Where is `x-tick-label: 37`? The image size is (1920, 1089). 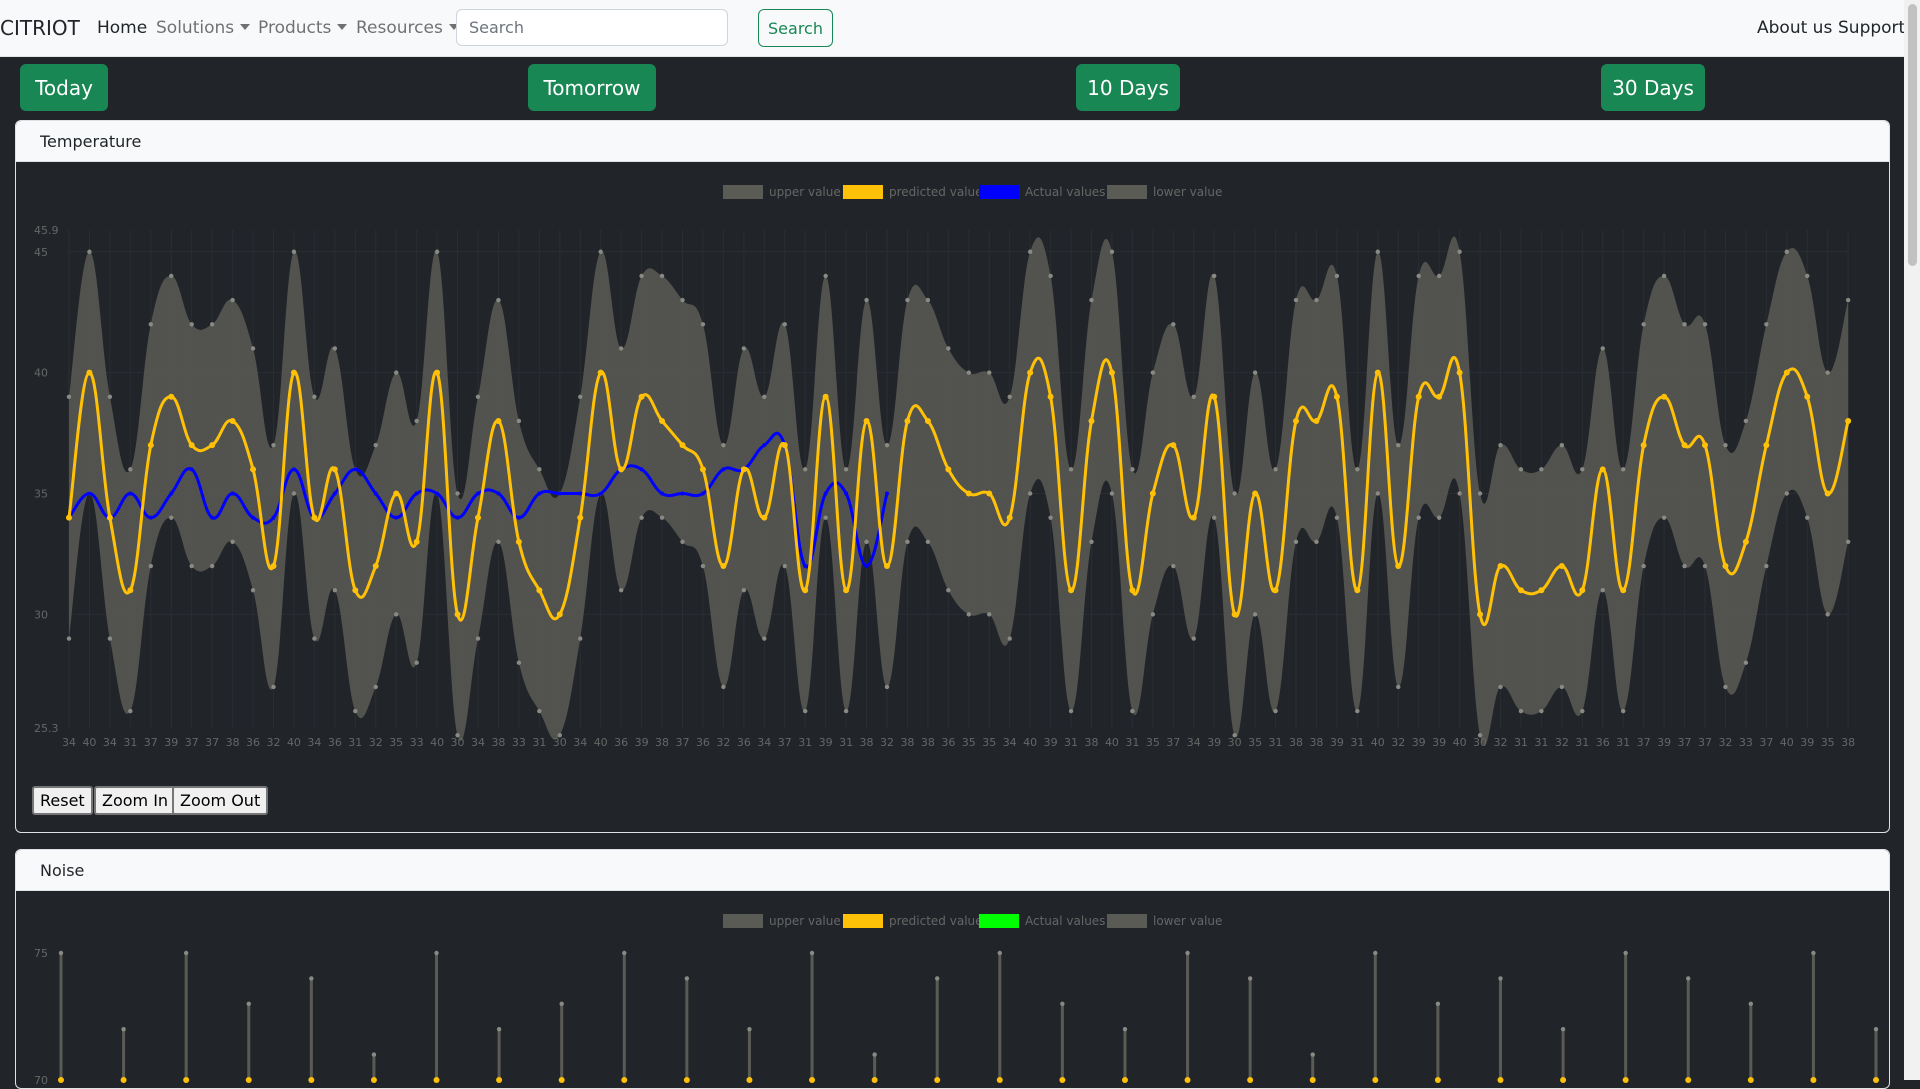
x-tick-label: 37 is located at coordinates (683, 742).